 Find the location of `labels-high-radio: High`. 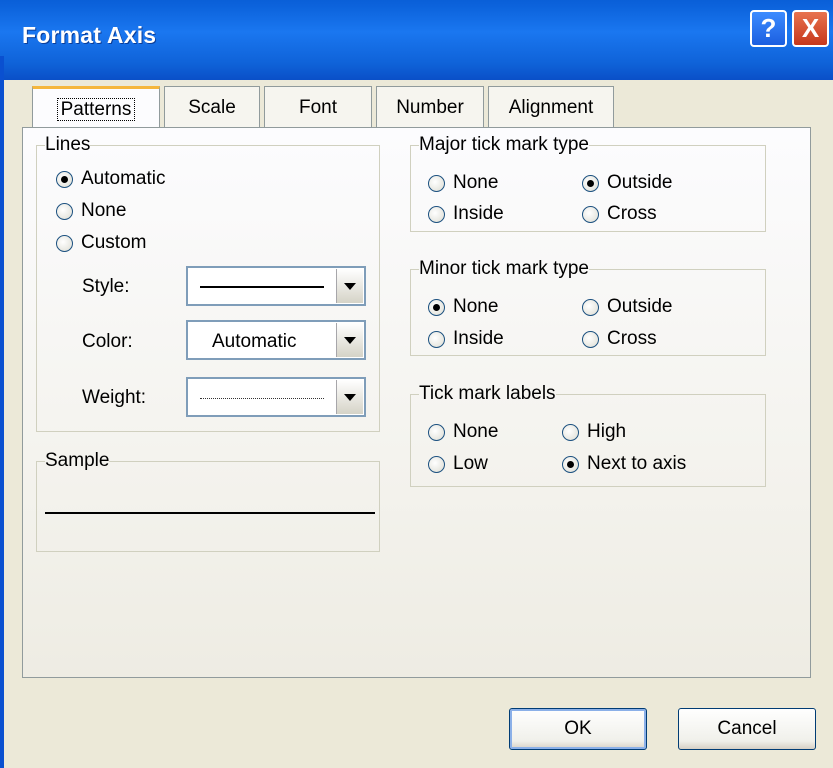

labels-high-radio: High is located at coordinates (594, 432).